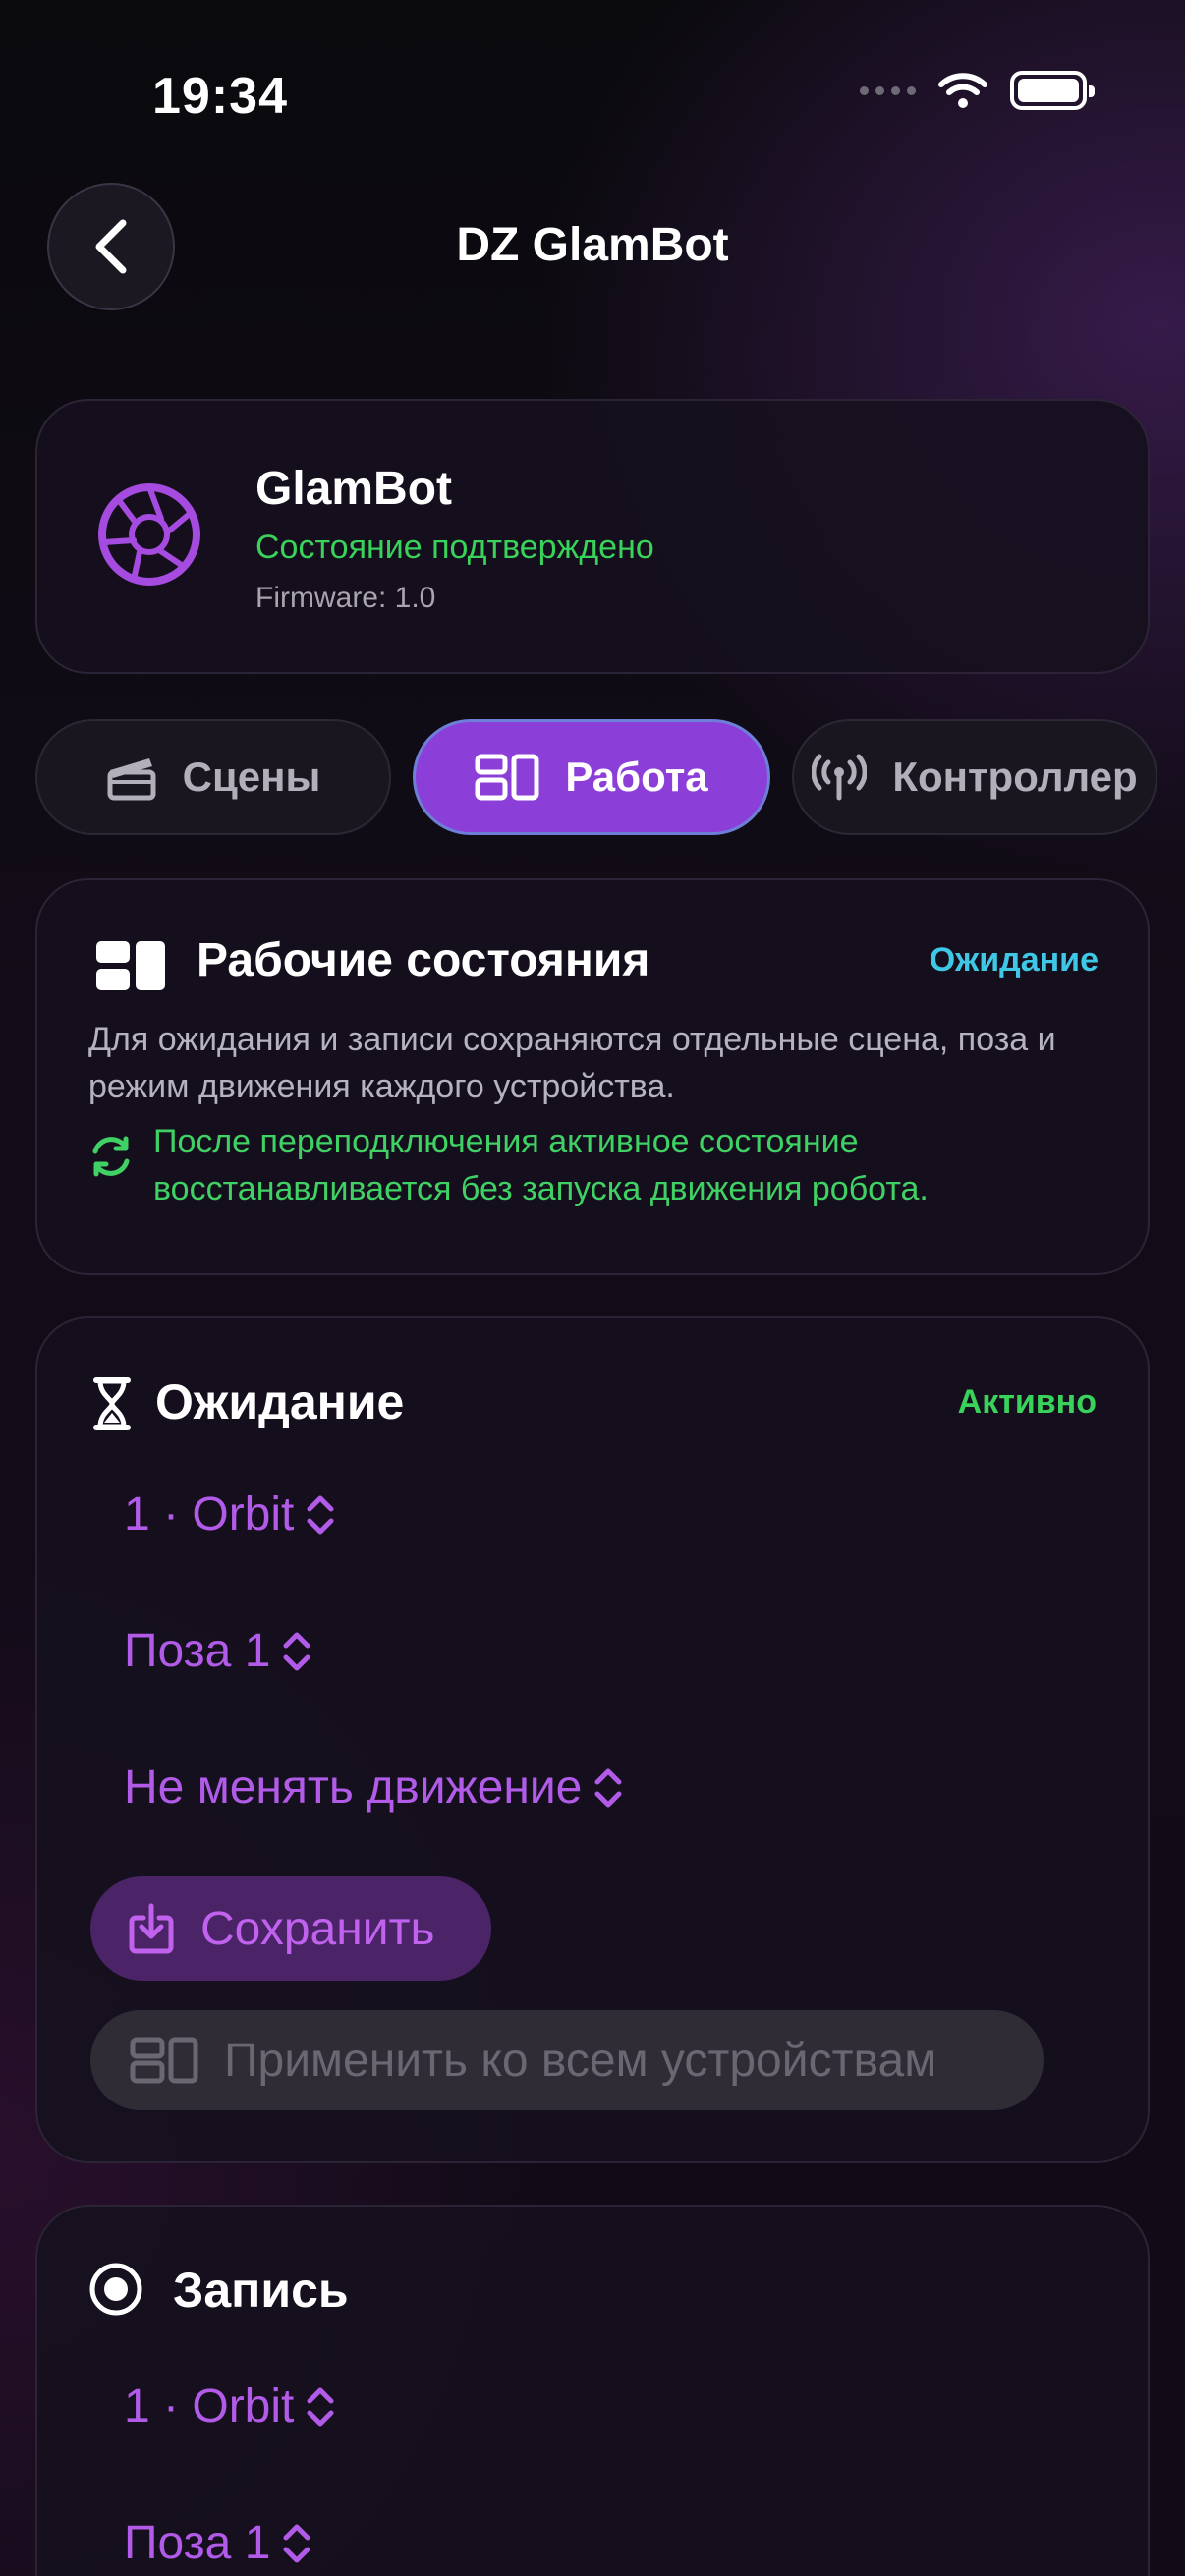 This screenshot has width=1185, height=2576. I want to click on cellular-signal-icon, so click(888, 90).